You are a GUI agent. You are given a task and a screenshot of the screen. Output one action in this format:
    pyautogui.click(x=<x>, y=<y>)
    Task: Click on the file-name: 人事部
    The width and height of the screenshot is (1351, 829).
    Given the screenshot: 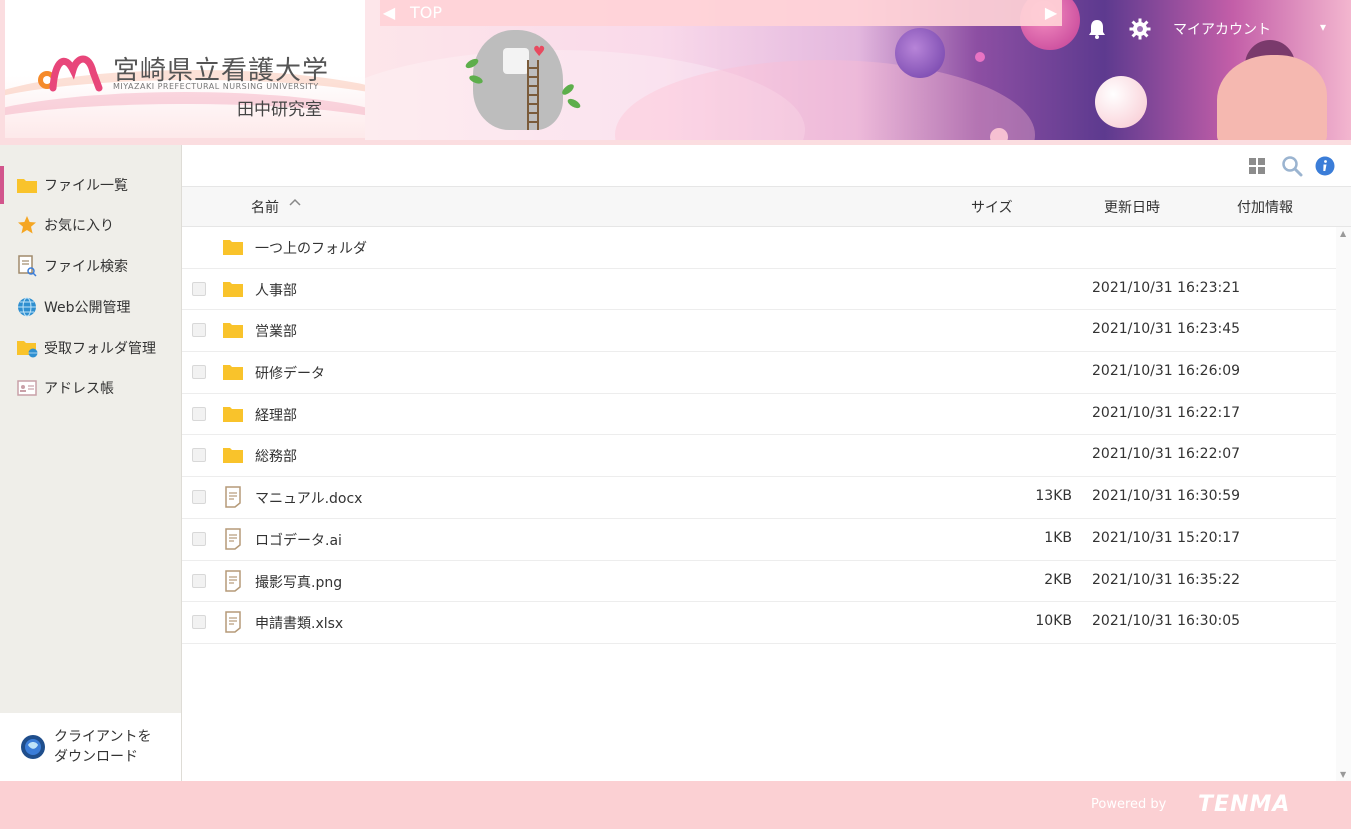 What is the action you would take?
    pyautogui.click(x=276, y=290)
    